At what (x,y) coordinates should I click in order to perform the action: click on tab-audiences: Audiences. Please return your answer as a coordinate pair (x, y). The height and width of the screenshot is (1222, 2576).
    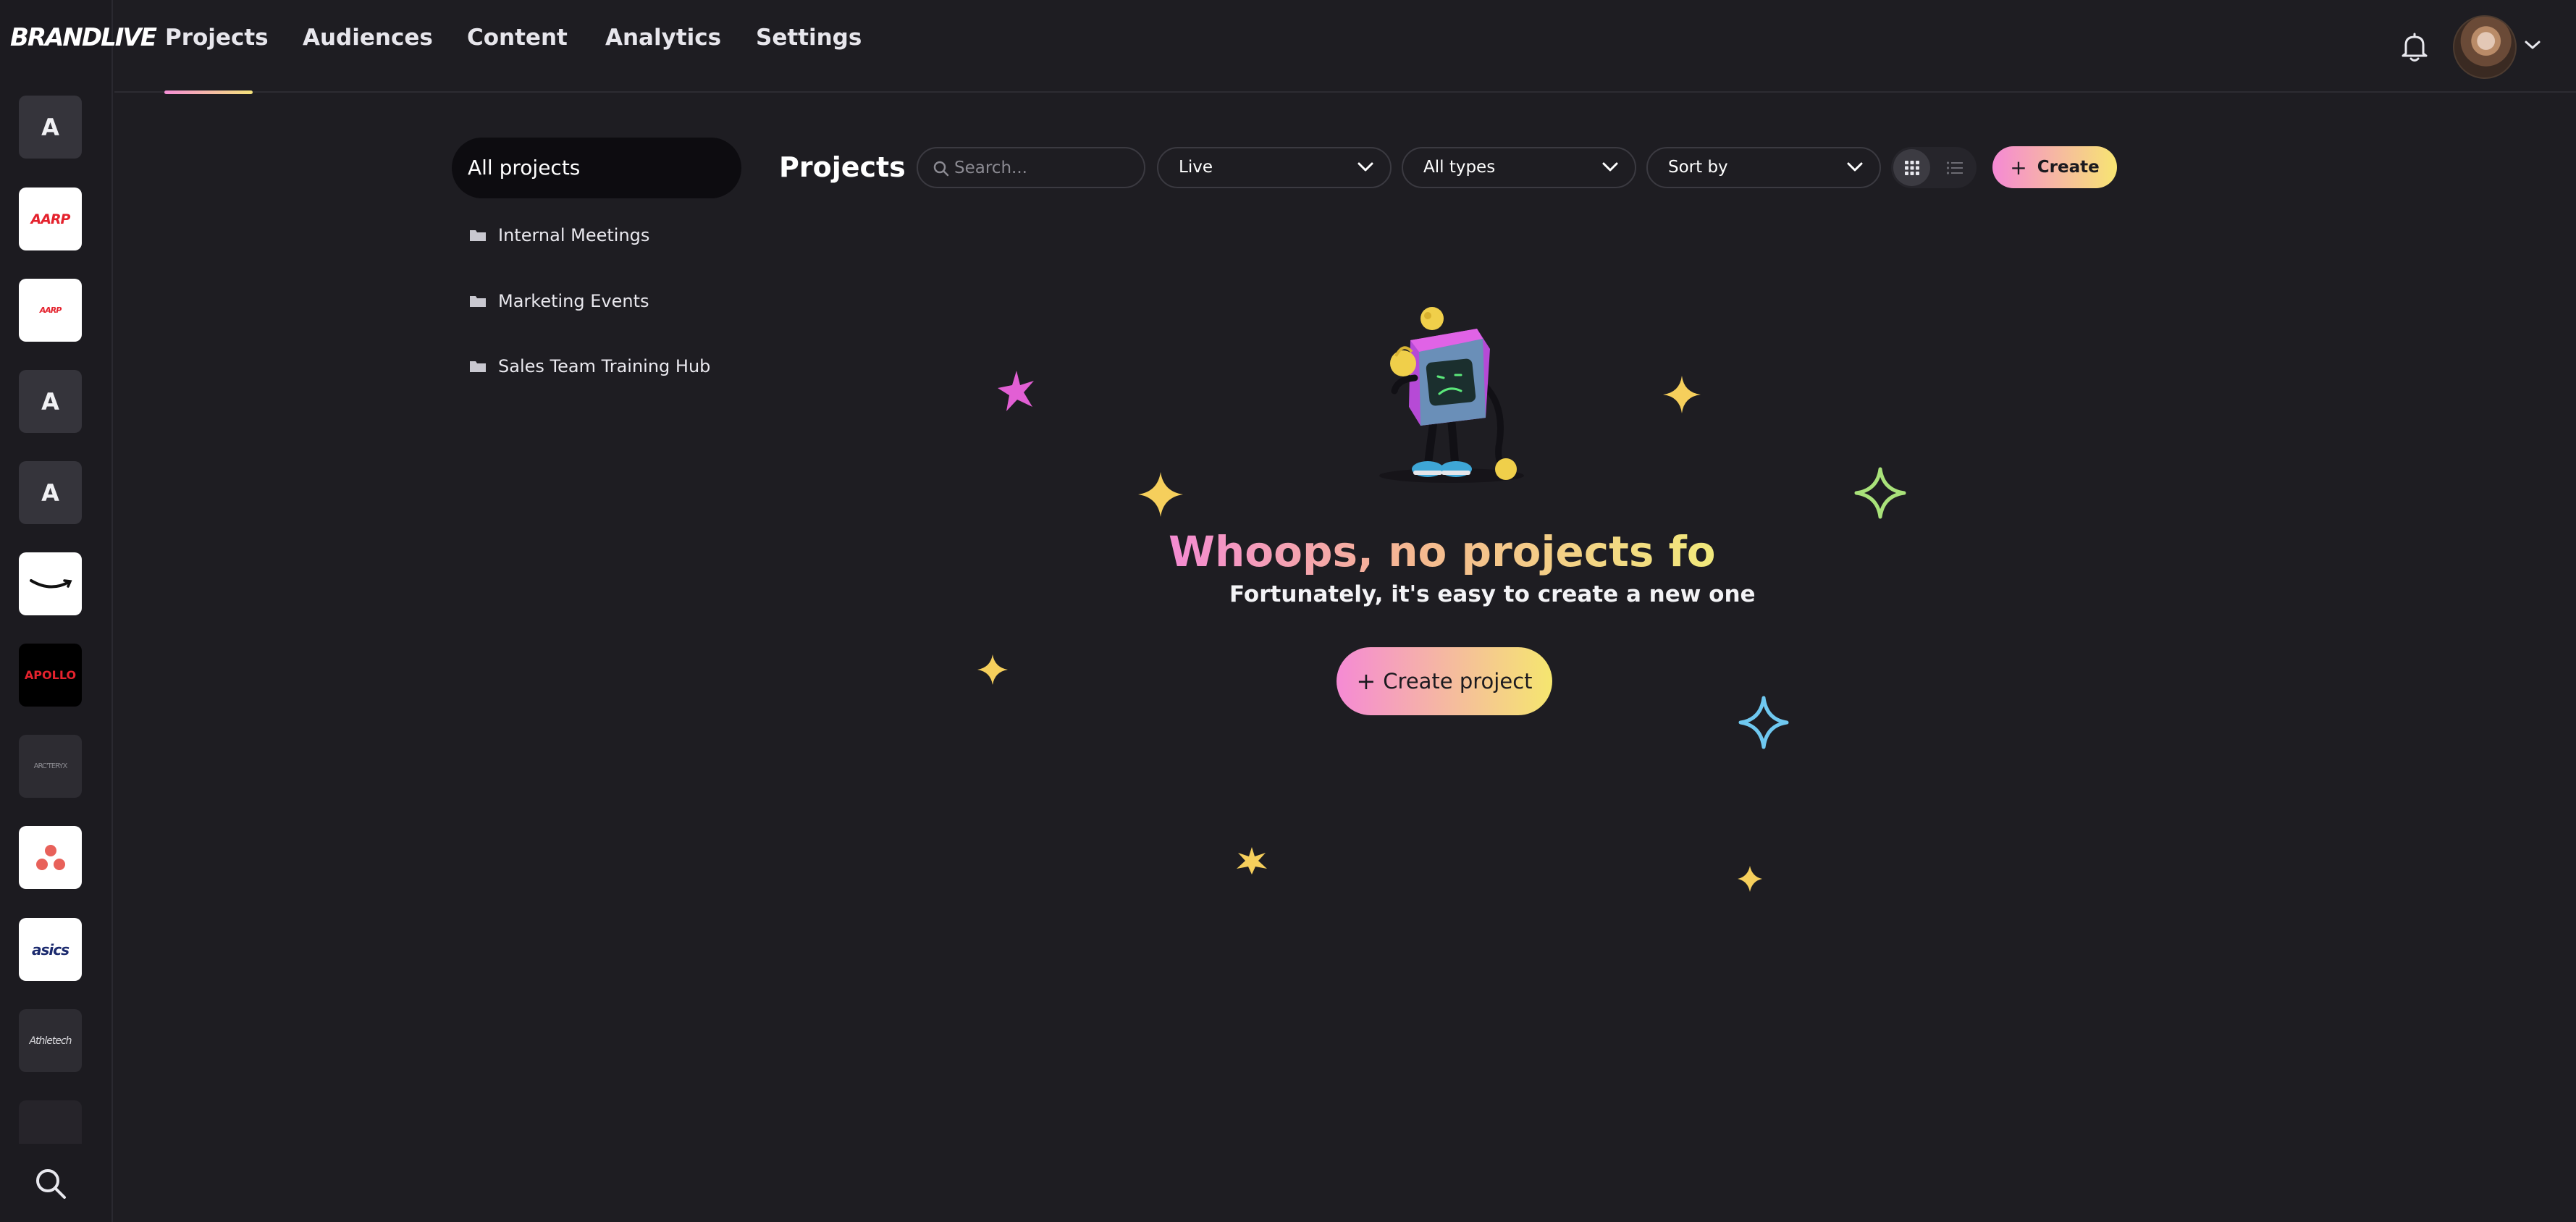
    Looking at the image, I should click on (368, 38).